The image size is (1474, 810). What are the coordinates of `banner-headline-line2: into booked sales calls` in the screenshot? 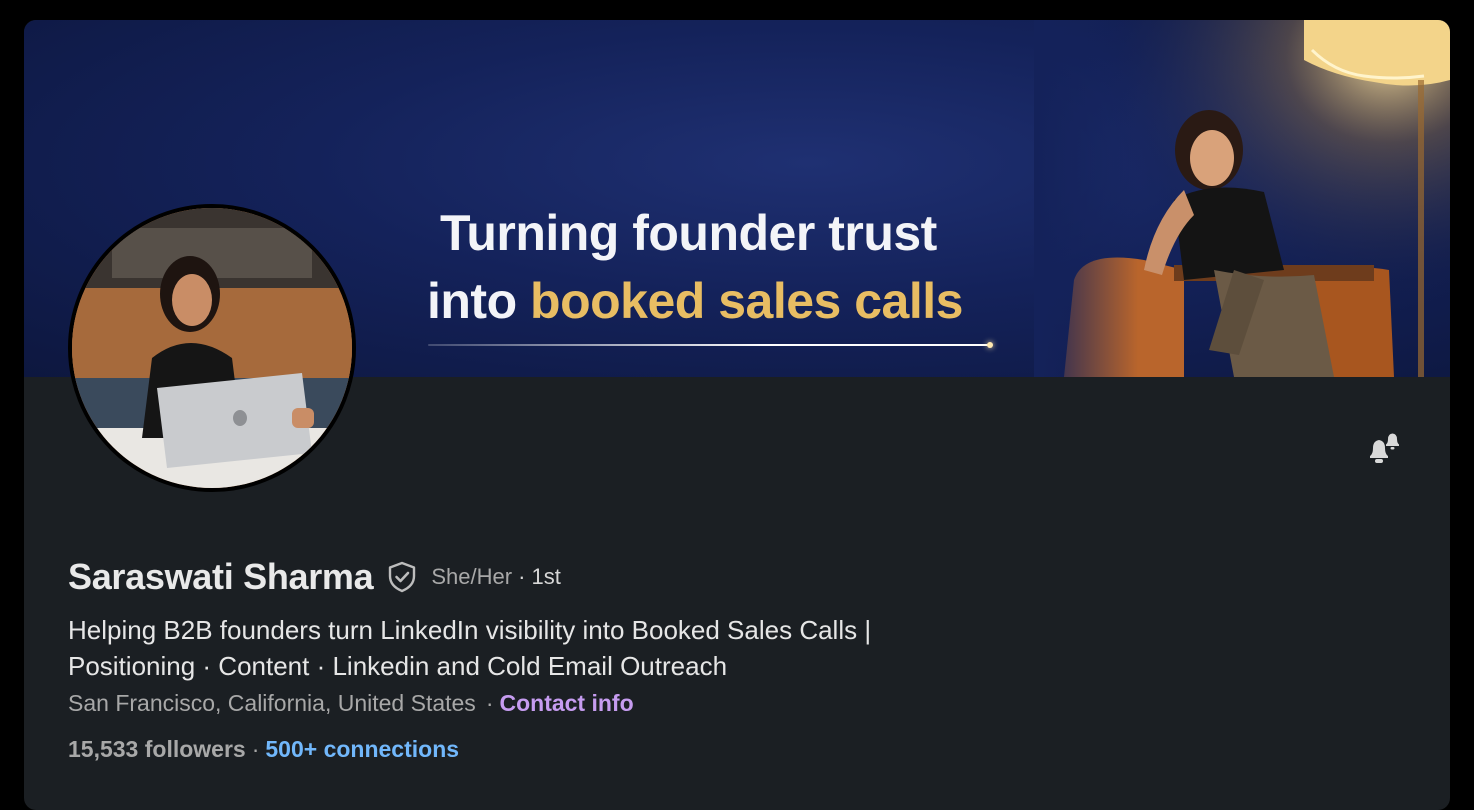 It's located at (695, 301).